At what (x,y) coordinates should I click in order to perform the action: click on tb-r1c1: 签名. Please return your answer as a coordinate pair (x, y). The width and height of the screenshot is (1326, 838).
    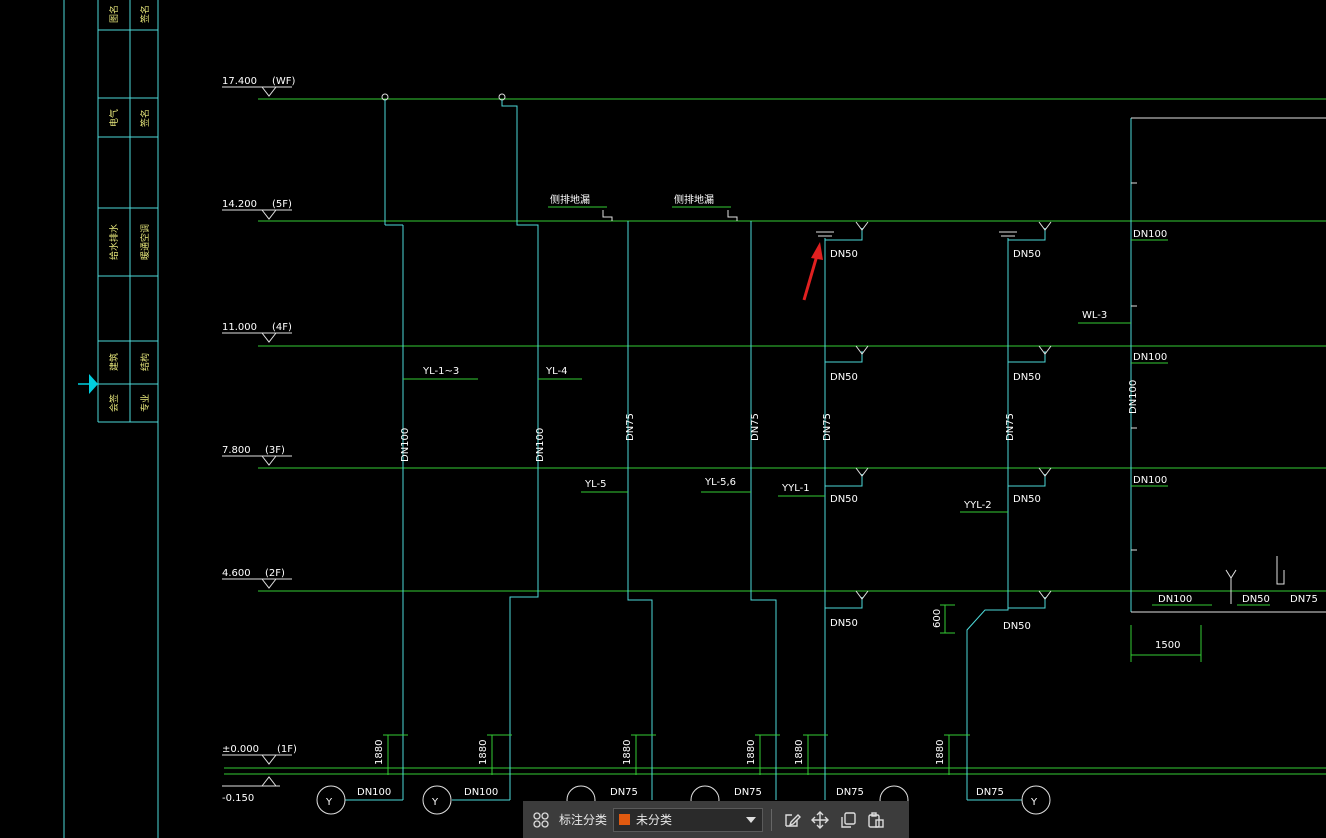
    Looking at the image, I should click on (145, 118).